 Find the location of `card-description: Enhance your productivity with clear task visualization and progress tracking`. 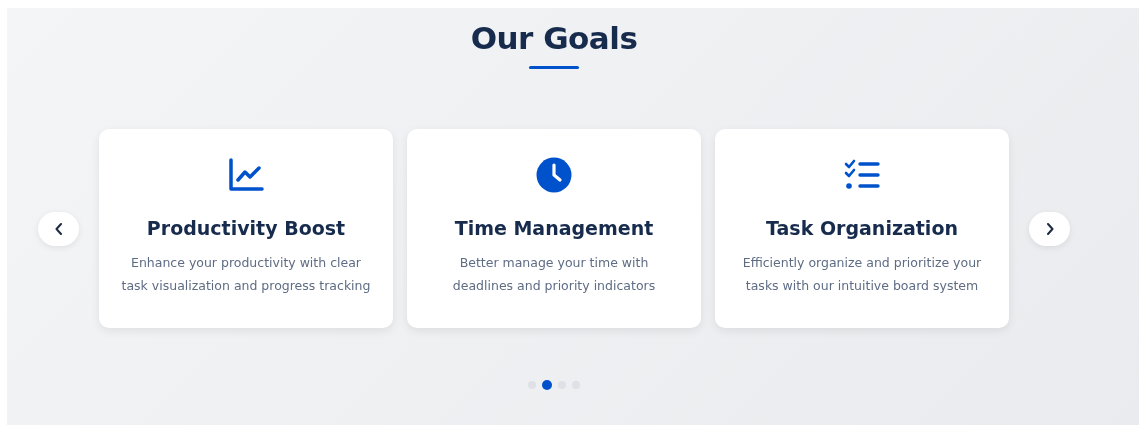

card-description: Enhance your productivity with clear task visualization and progress tracking is located at coordinates (246, 274).